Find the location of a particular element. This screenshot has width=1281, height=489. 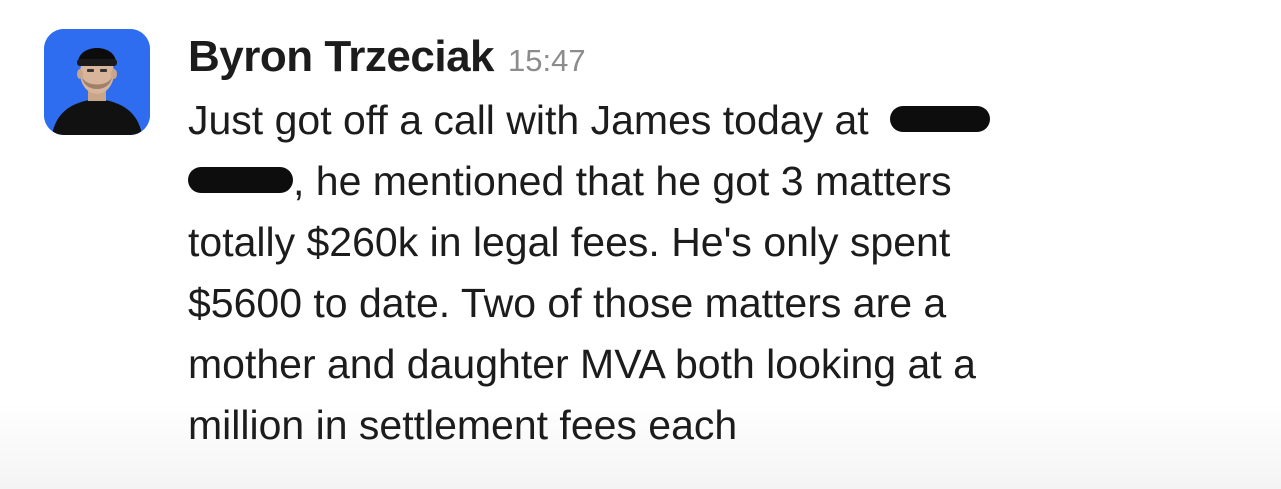

message-text: , he mentioned that he got 3 matters is located at coordinates (622, 181).